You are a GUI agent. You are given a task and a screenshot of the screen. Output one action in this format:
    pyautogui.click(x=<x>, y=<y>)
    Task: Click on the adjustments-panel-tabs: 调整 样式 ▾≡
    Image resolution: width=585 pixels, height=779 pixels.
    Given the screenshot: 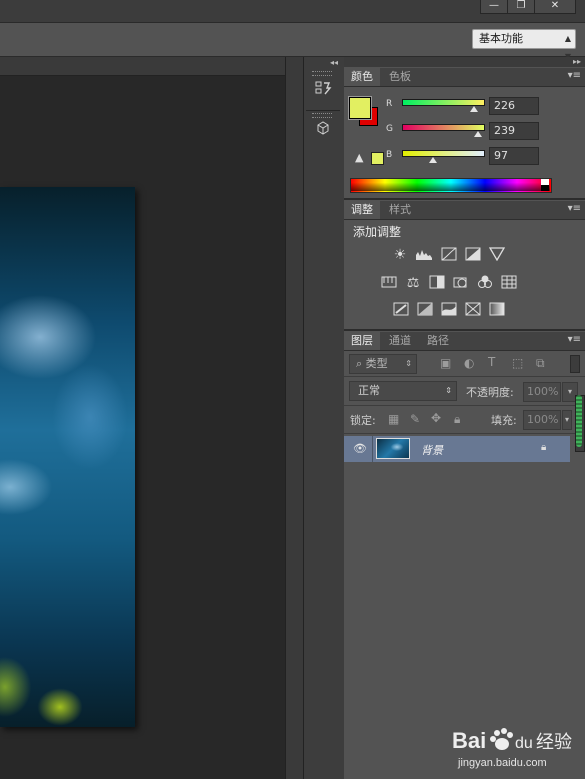 What is the action you would take?
    pyautogui.click(x=464, y=210)
    